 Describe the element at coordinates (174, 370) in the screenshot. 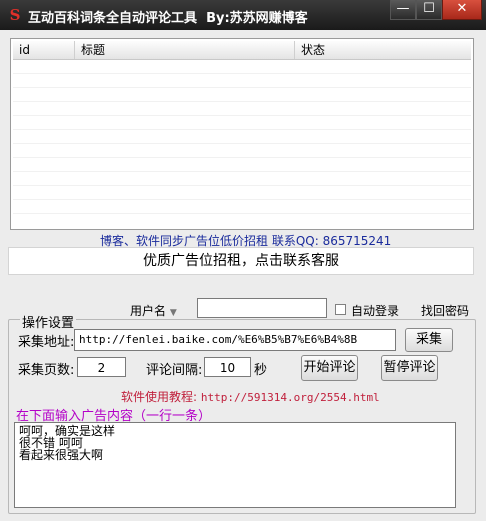

I see `interval-label: 评论间隔:` at that location.